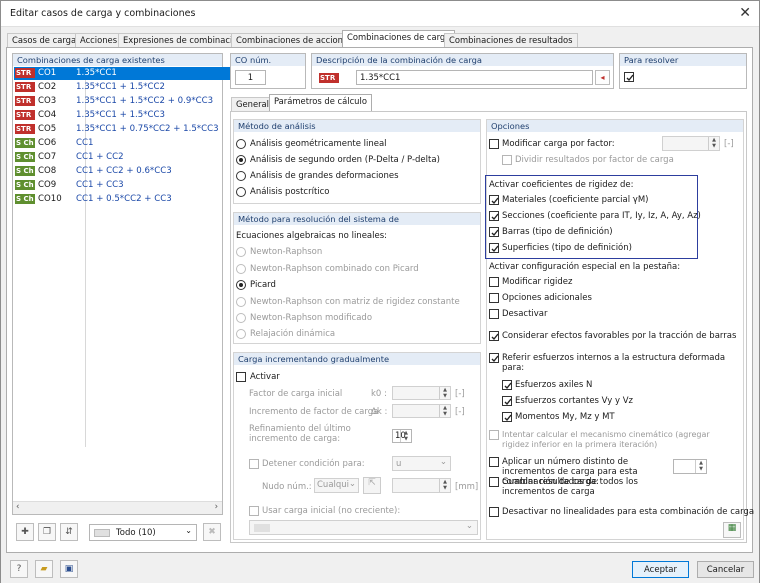 The width and height of the screenshot is (760, 583). What do you see at coordinates (241, 334) in the screenshot?
I see `radio-dynamic-relaxation` at bounding box center [241, 334].